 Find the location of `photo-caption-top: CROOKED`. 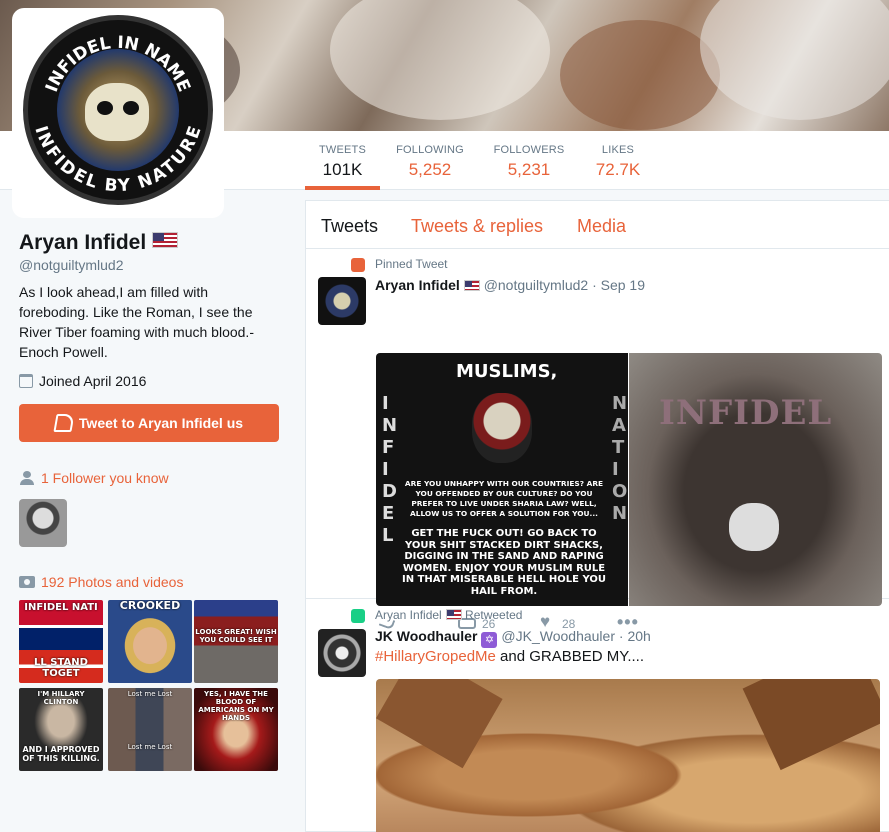

photo-caption-top: CROOKED is located at coordinates (150, 606).